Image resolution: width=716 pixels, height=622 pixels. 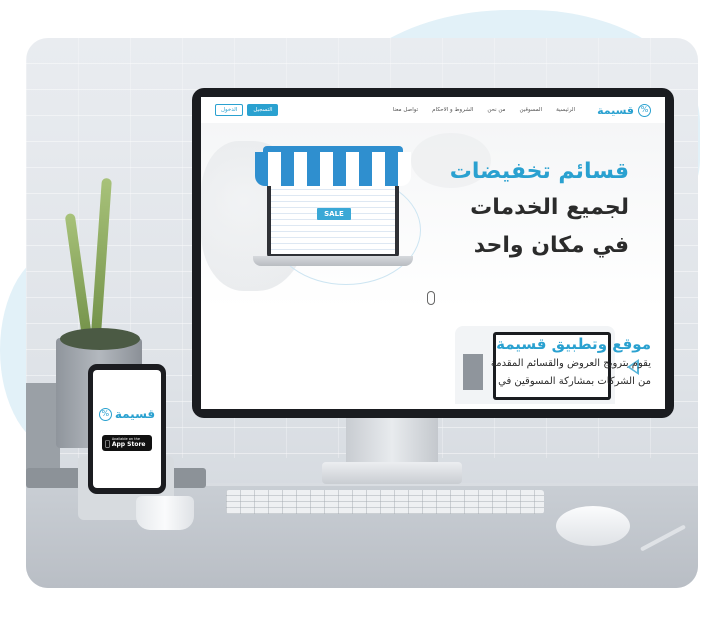 I want to click on nav-item-terms: الشروط و الاحكام, so click(x=452, y=110).